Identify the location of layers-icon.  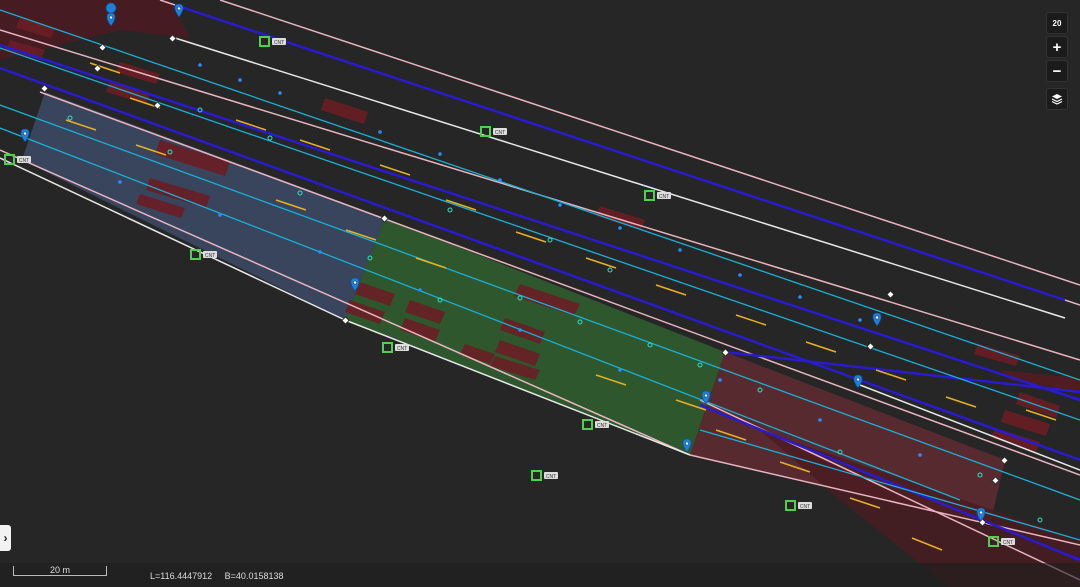
(1057, 99).